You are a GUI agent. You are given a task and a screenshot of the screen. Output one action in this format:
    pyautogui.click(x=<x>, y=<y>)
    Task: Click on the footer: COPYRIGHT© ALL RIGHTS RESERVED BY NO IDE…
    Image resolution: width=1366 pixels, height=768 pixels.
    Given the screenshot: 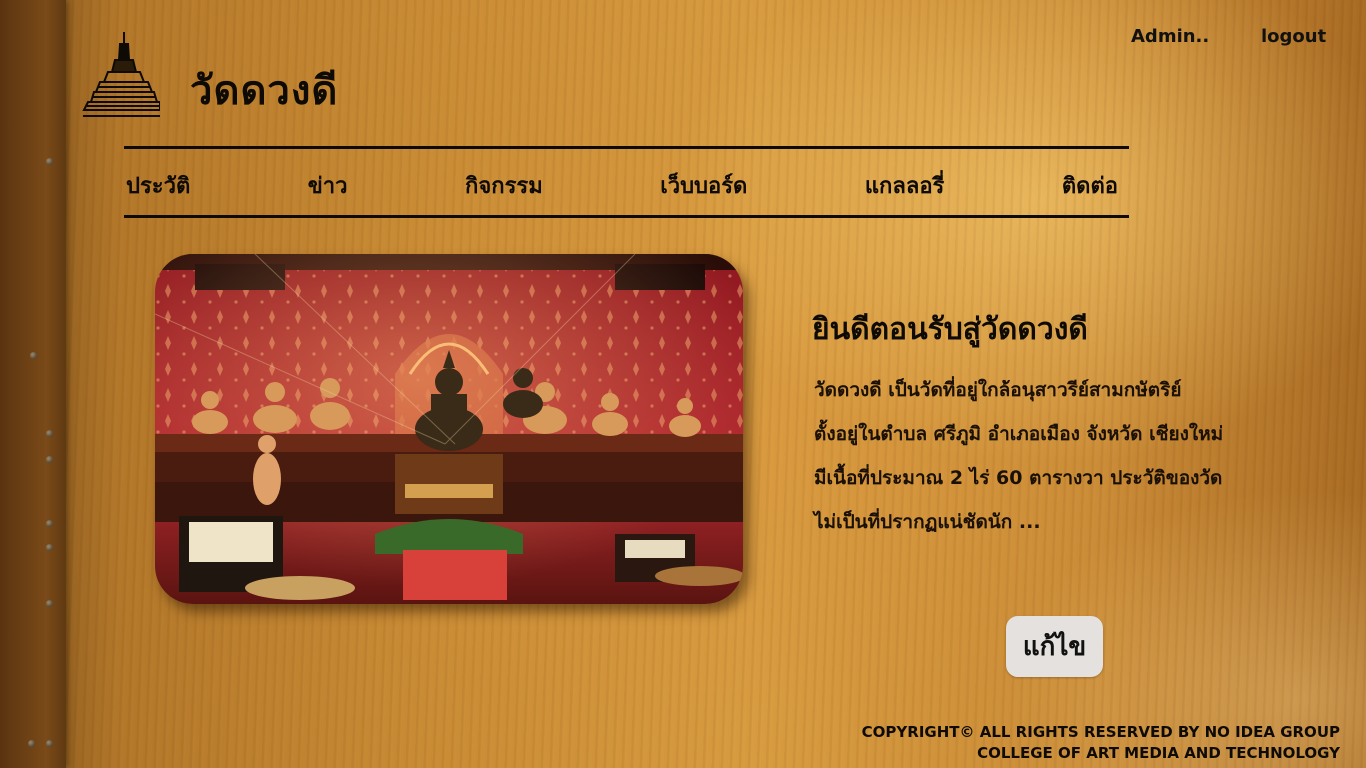 What is the action you would take?
    pyautogui.click(x=1101, y=743)
    